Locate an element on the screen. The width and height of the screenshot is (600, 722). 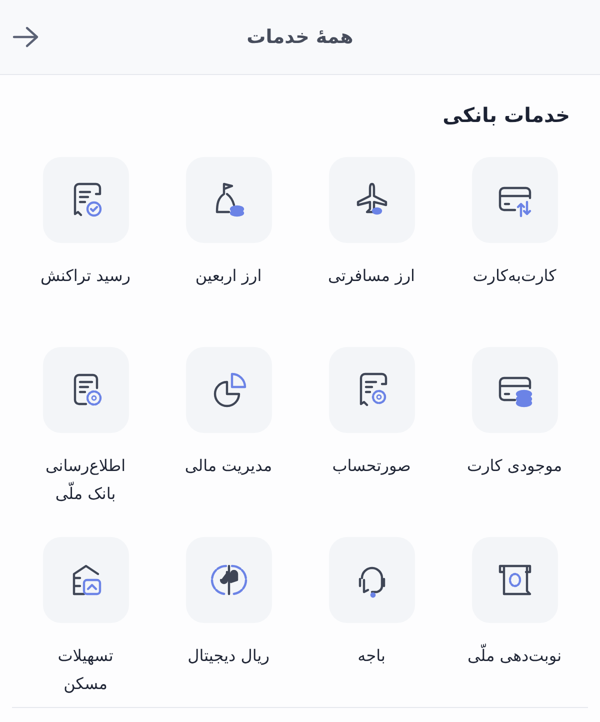
service-label: تسهیلات مسکن is located at coordinates (86, 670).